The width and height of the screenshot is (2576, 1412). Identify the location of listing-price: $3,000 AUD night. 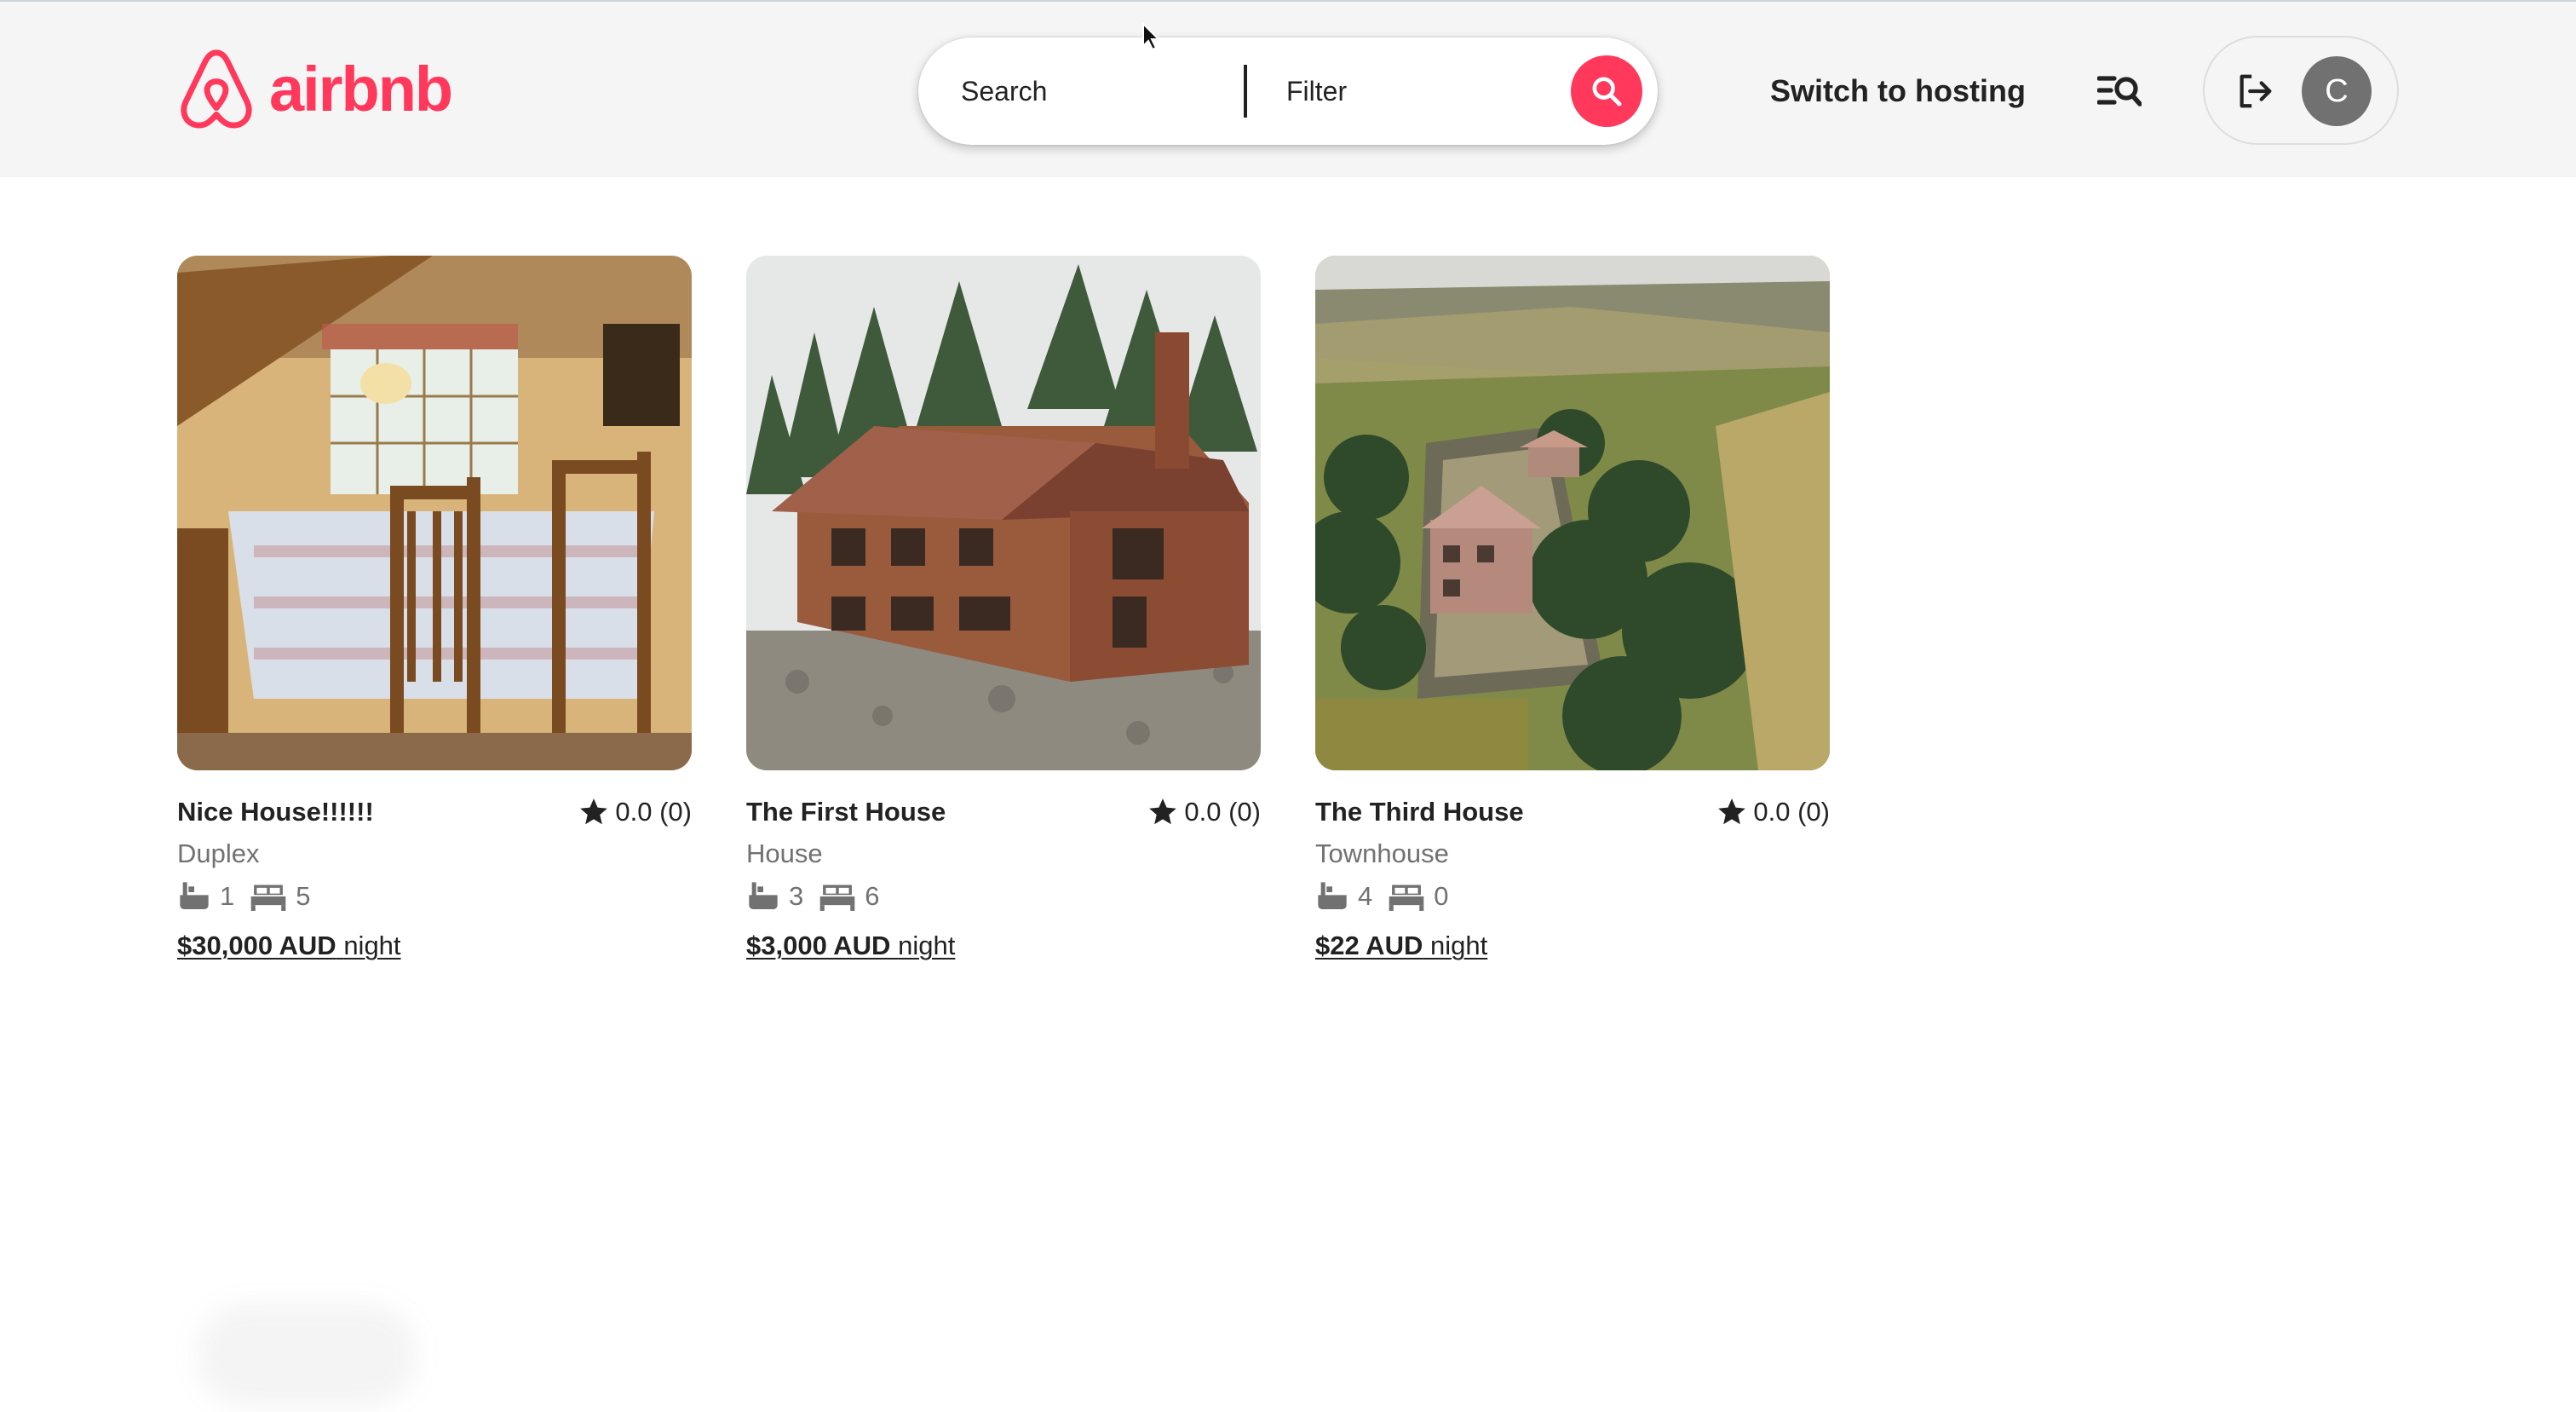
(851, 946).